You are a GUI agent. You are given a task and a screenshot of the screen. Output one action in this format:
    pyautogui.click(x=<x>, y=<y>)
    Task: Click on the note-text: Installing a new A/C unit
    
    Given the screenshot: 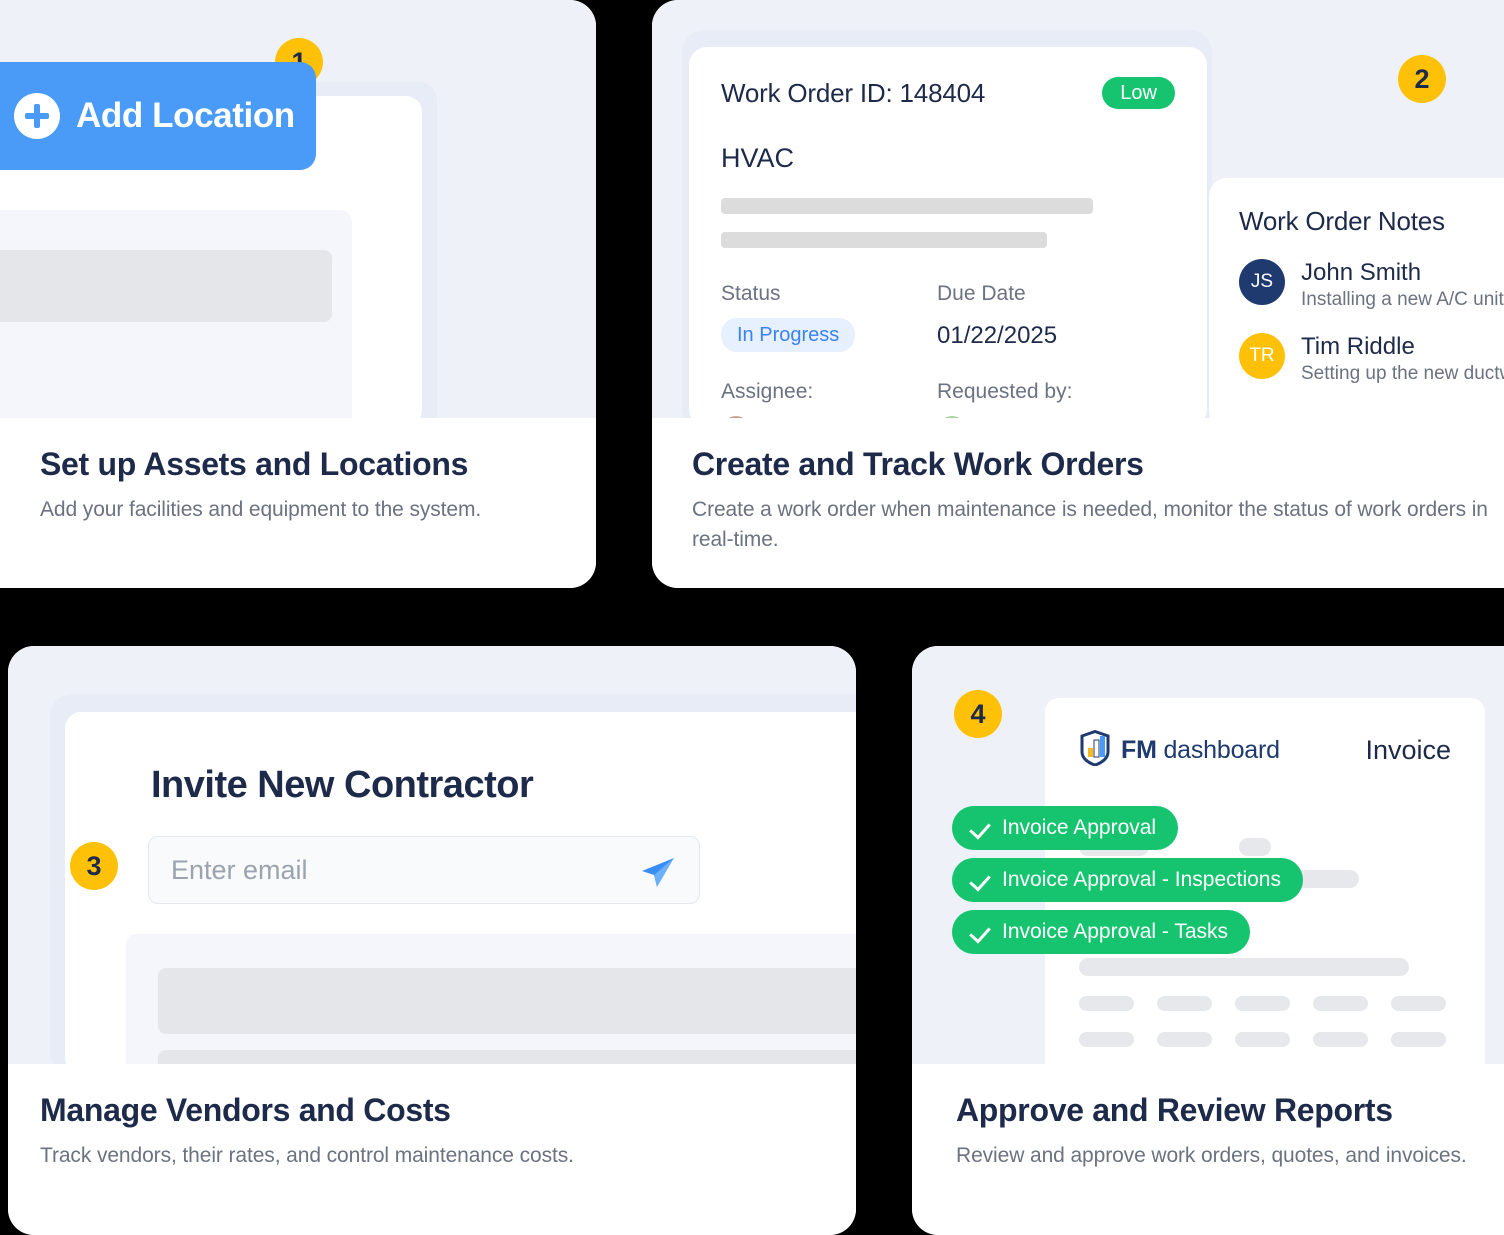 What is the action you would take?
    pyautogui.click(x=1402, y=299)
    